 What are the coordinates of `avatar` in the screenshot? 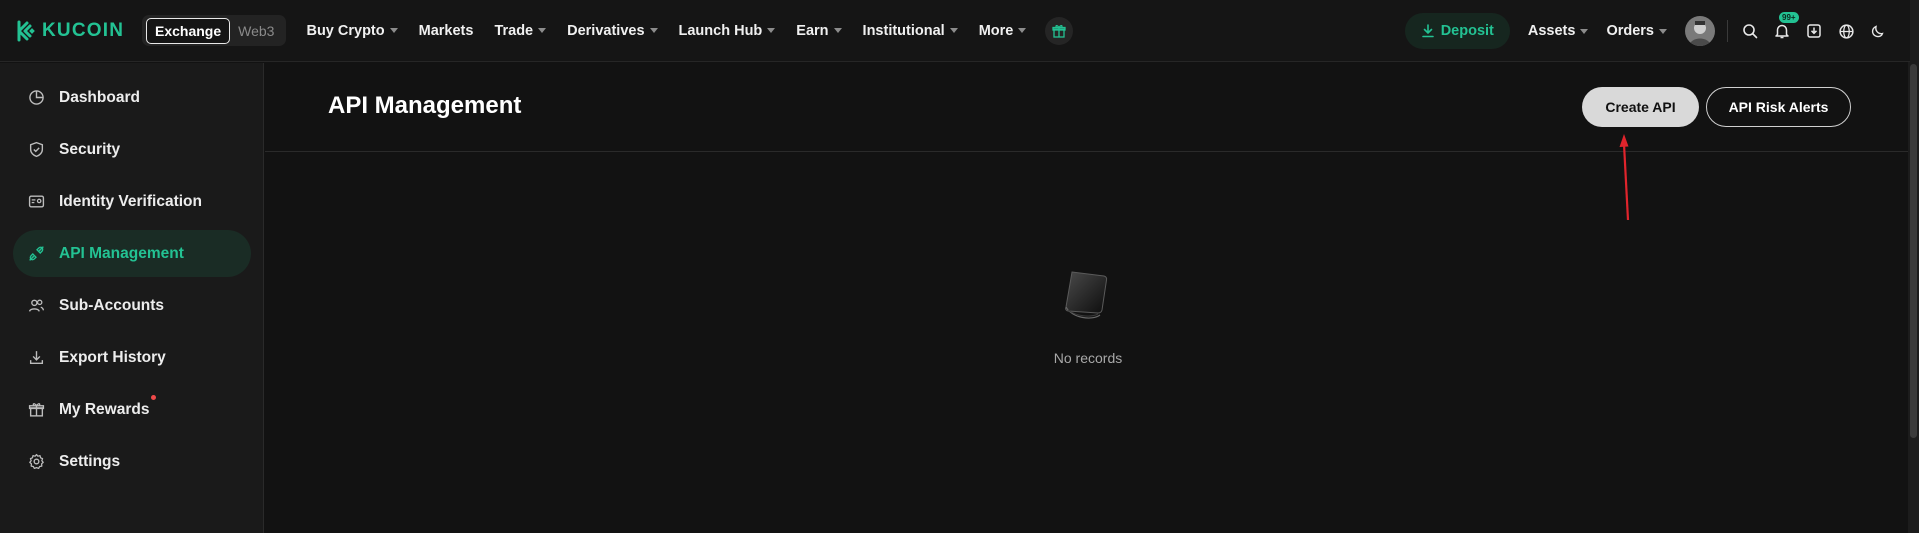 It's located at (1700, 31).